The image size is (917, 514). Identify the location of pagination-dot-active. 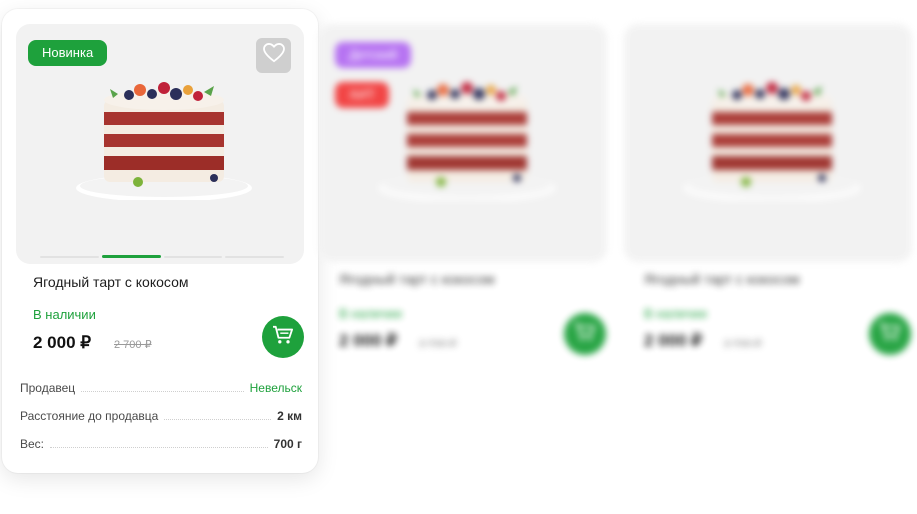
(131, 256).